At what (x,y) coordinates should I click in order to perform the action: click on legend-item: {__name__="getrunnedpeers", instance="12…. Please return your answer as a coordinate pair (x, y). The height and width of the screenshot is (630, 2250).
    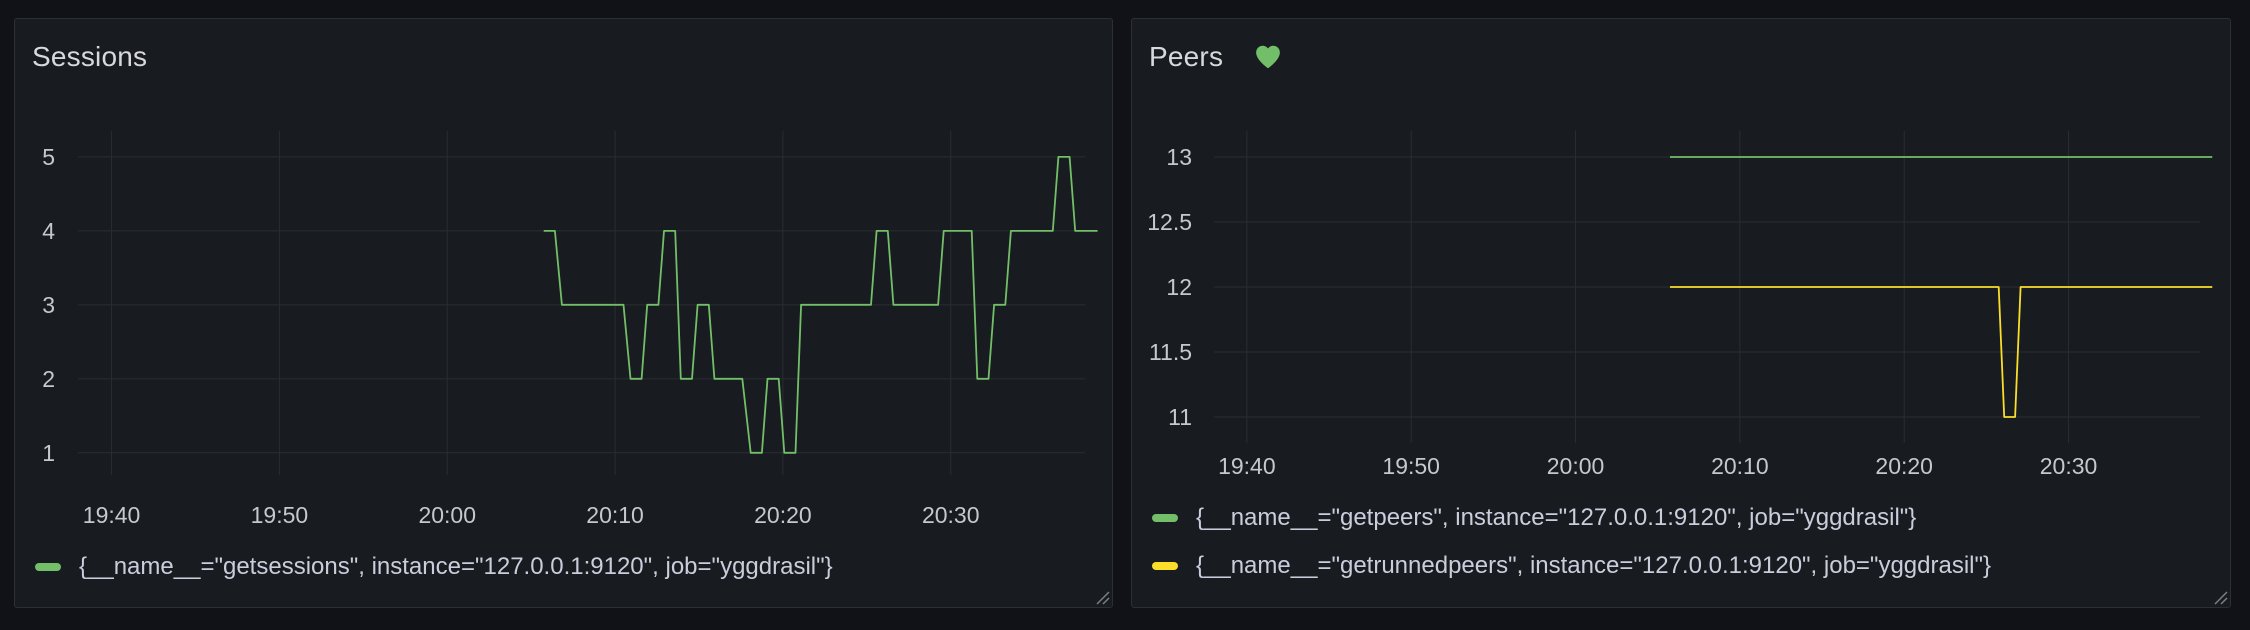
    Looking at the image, I should click on (1571, 566).